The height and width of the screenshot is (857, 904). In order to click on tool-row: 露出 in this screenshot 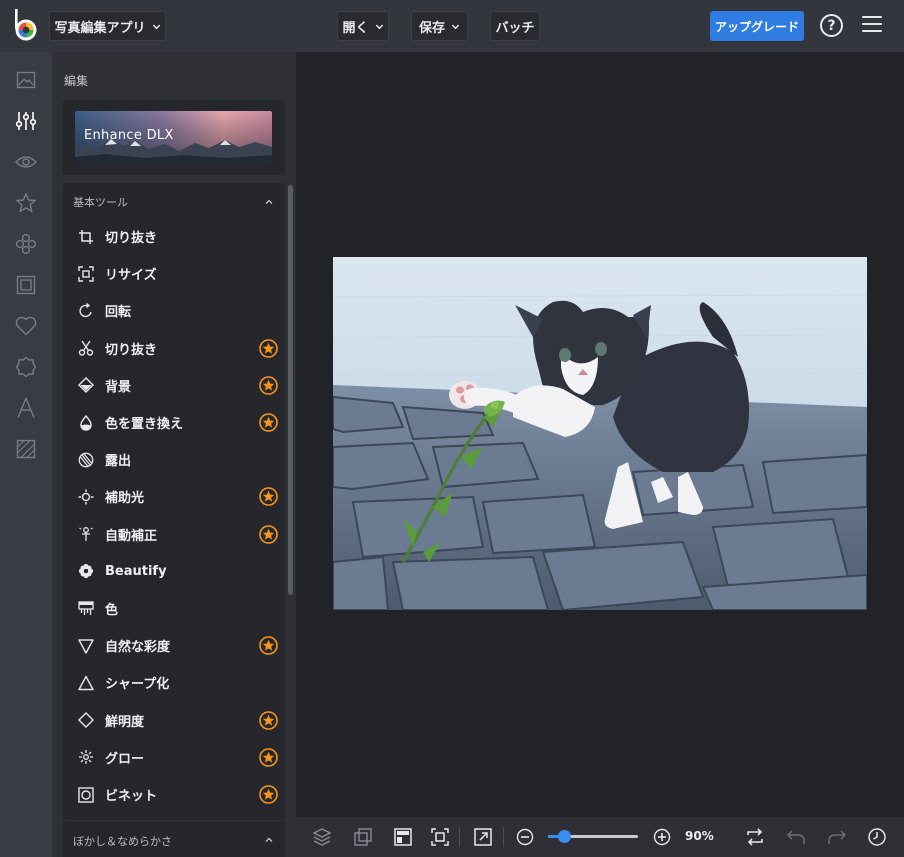, I will do `click(174, 459)`.